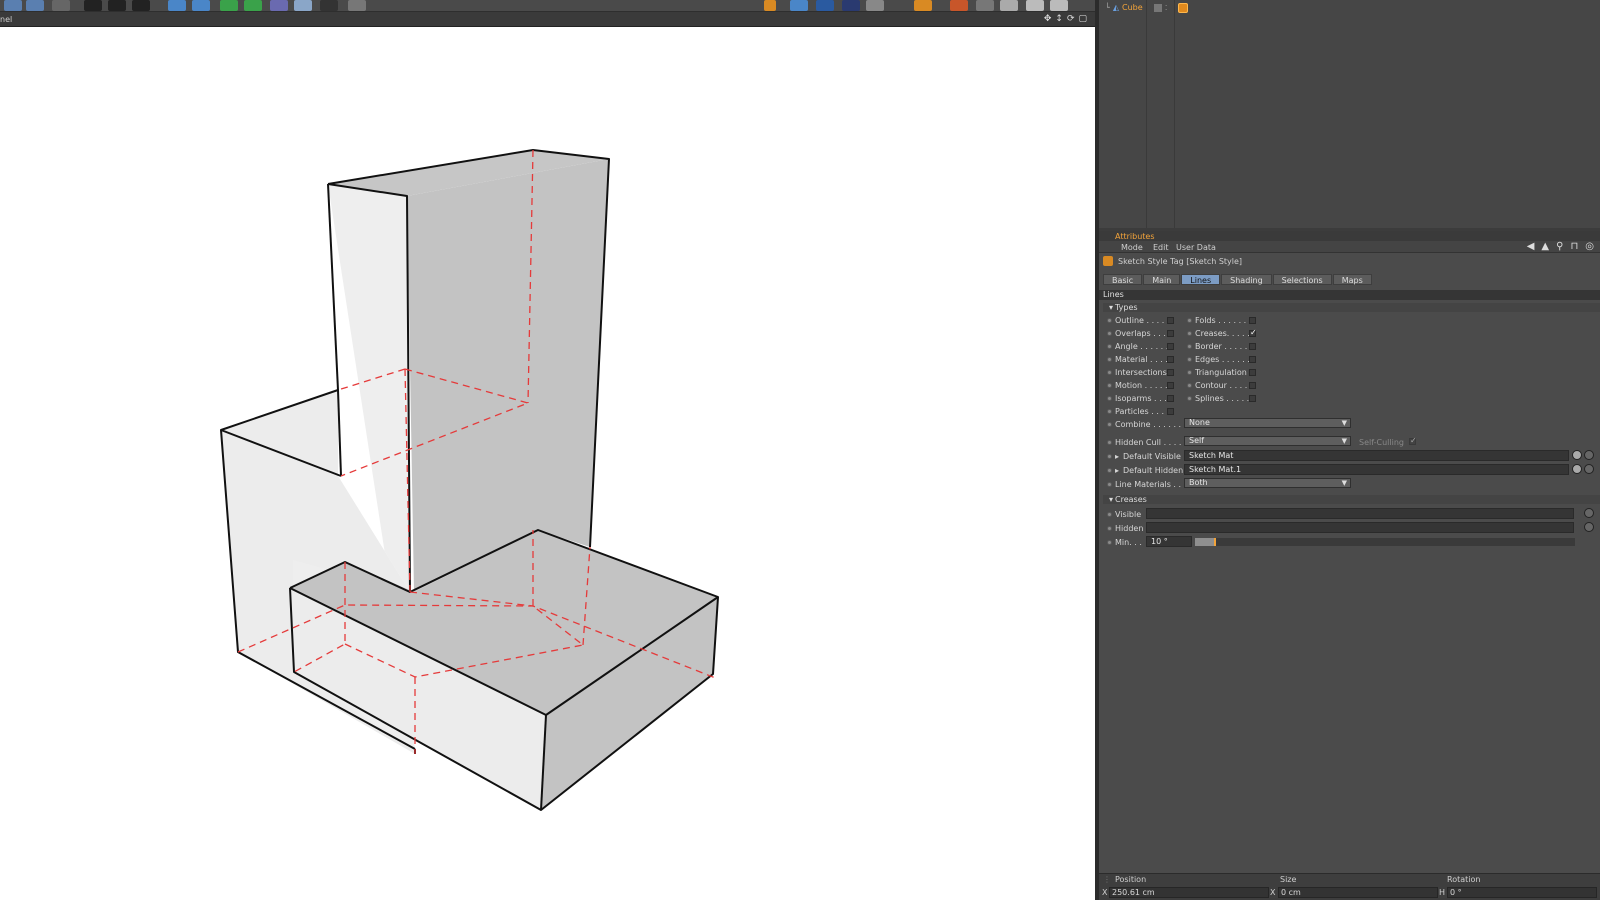 This screenshot has height=900, width=1600. I want to click on lock-icon: ⊓, so click(1574, 246).